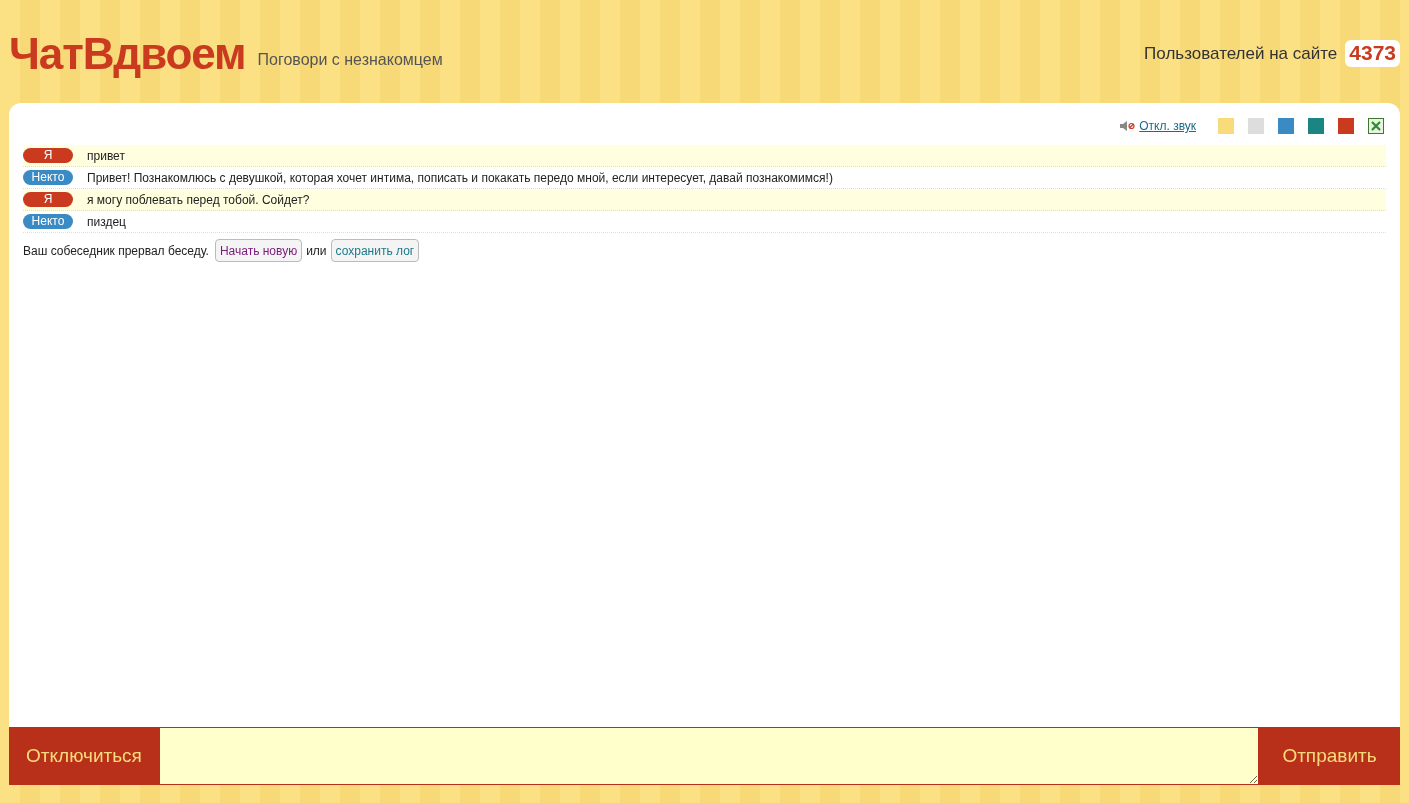 The width and height of the screenshot is (1409, 803). Describe the element at coordinates (258, 250) in the screenshot. I see `start-new-button: Начать новую` at that location.